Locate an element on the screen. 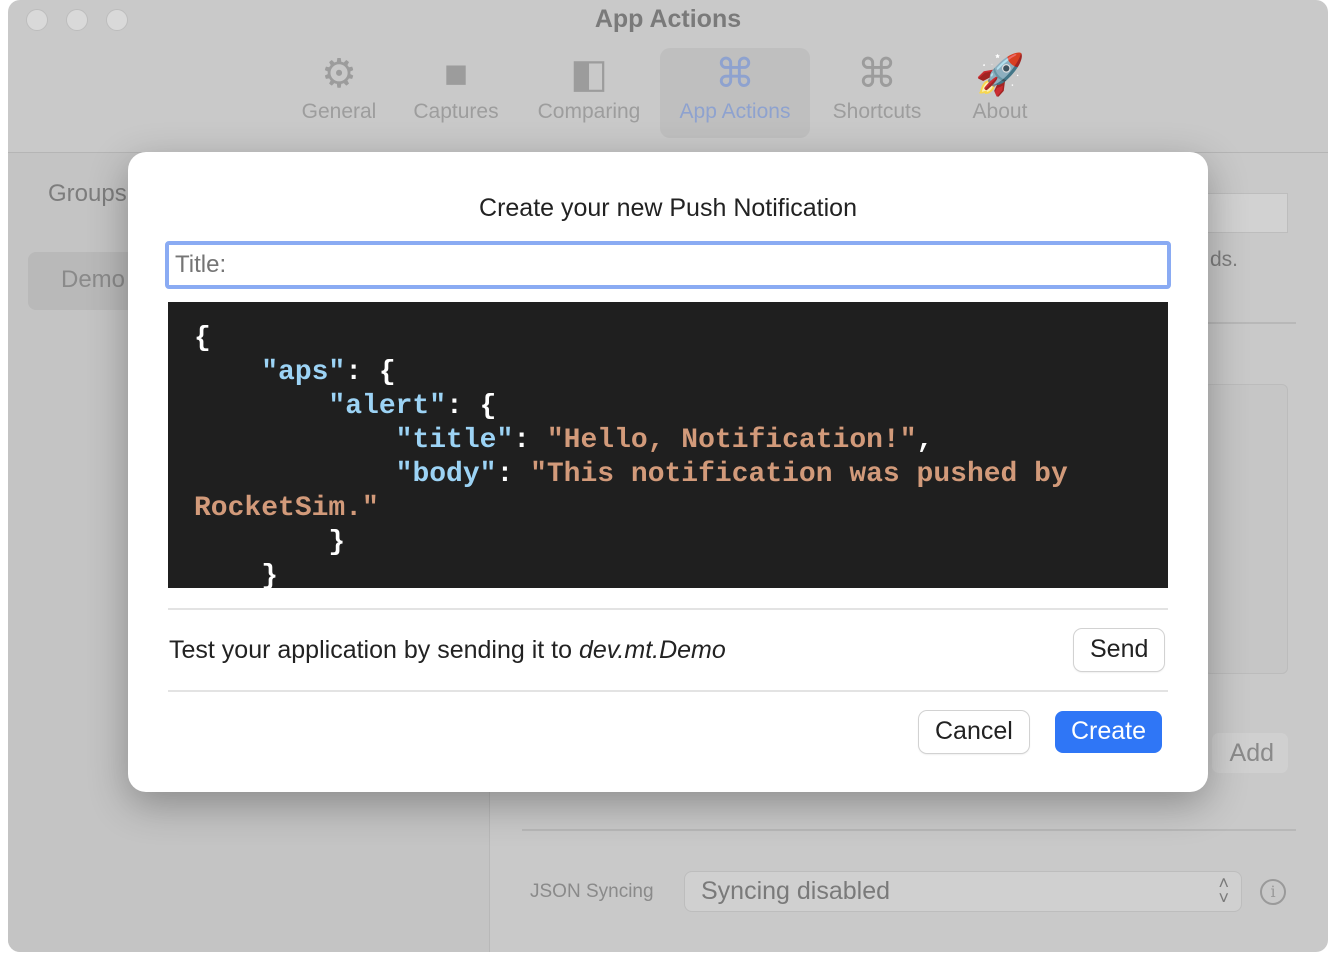  background-panel is located at coordinates (1246, 529).